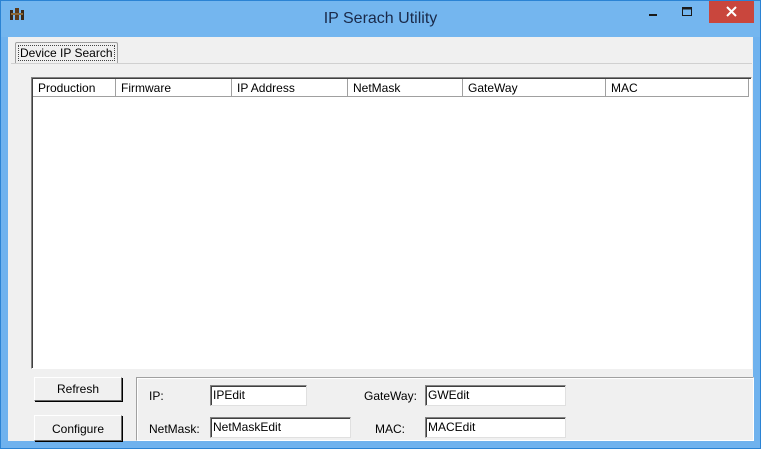 This screenshot has height=449, width=761. Describe the element at coordinates (495, 427) in the screenshot. I see `mac-field: MACEdit` at that location.